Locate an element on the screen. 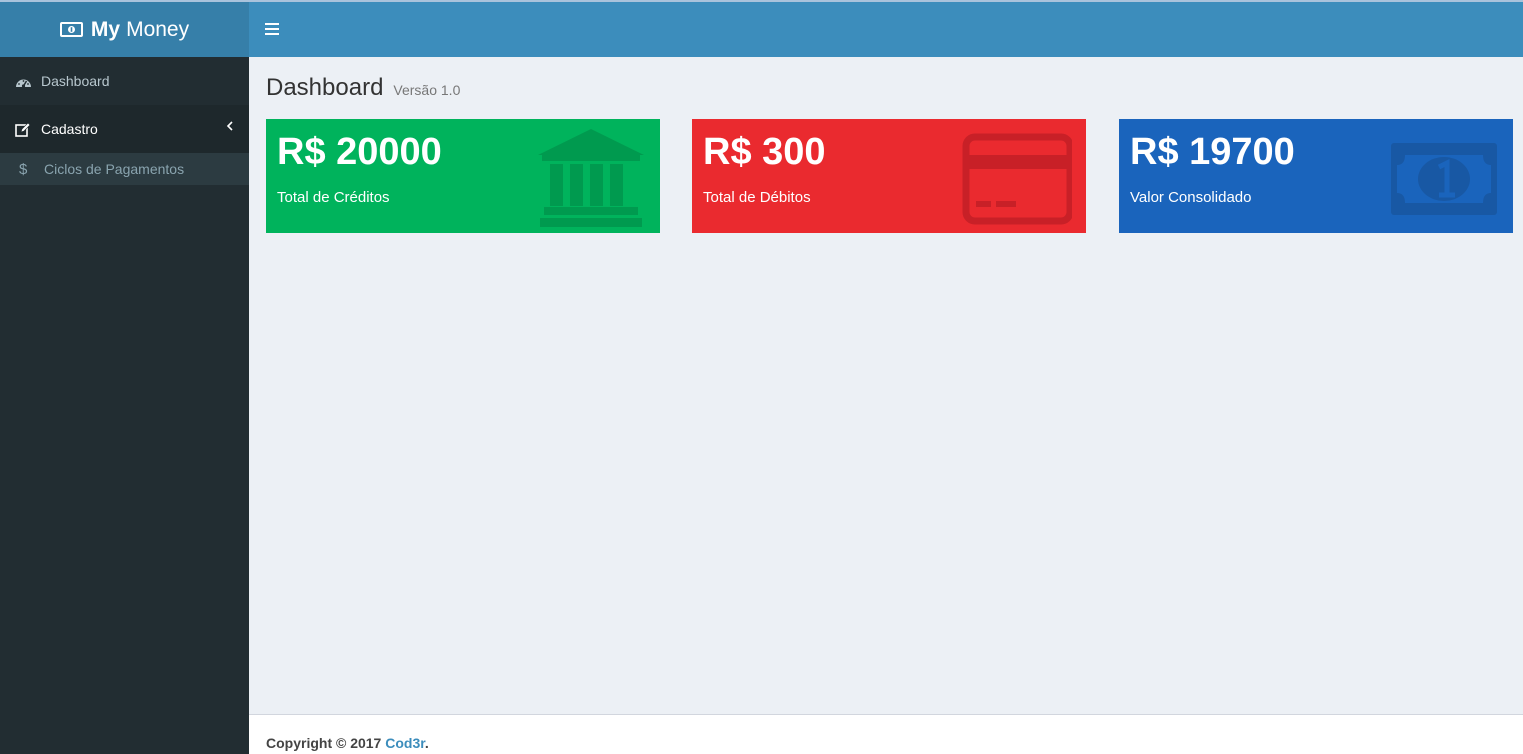 The height and width of the screenshot is (754, 1523). debits-box: R$ 300 Total de Débitos is located at coordinates (889, 176).